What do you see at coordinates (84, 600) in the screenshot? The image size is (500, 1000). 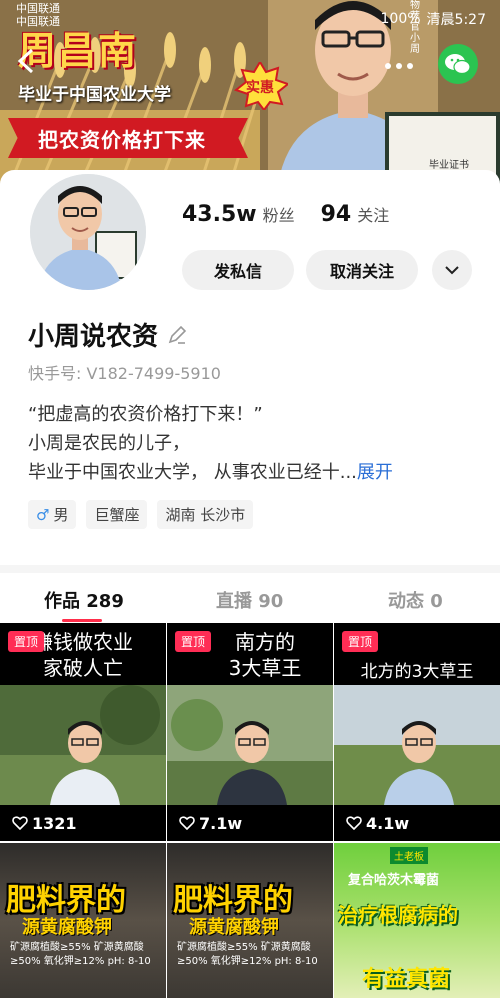 I see `tab-works: 作品 289` at bounding box center [84, 600].